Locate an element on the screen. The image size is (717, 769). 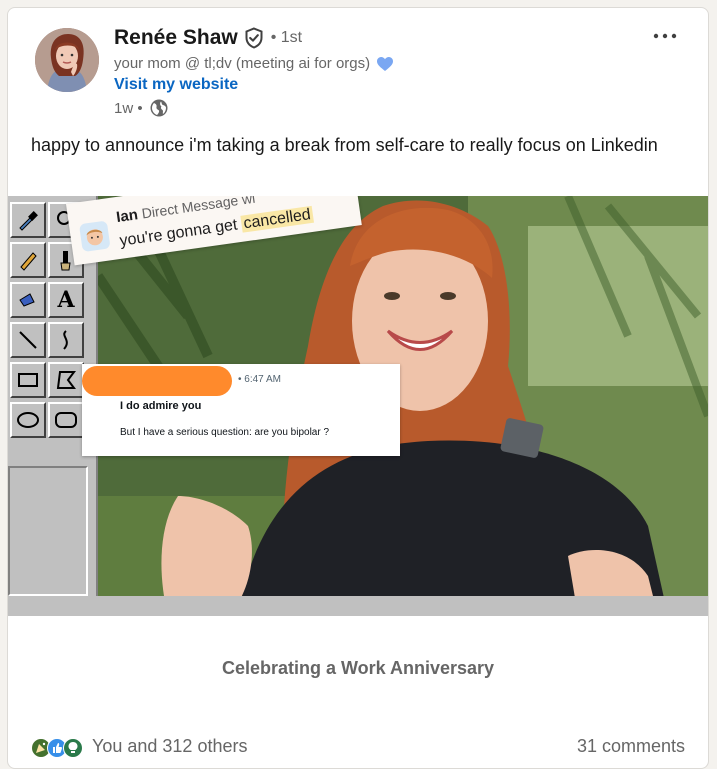
rounded-rectangle-tool-icon is located at coordinates (66, 420).